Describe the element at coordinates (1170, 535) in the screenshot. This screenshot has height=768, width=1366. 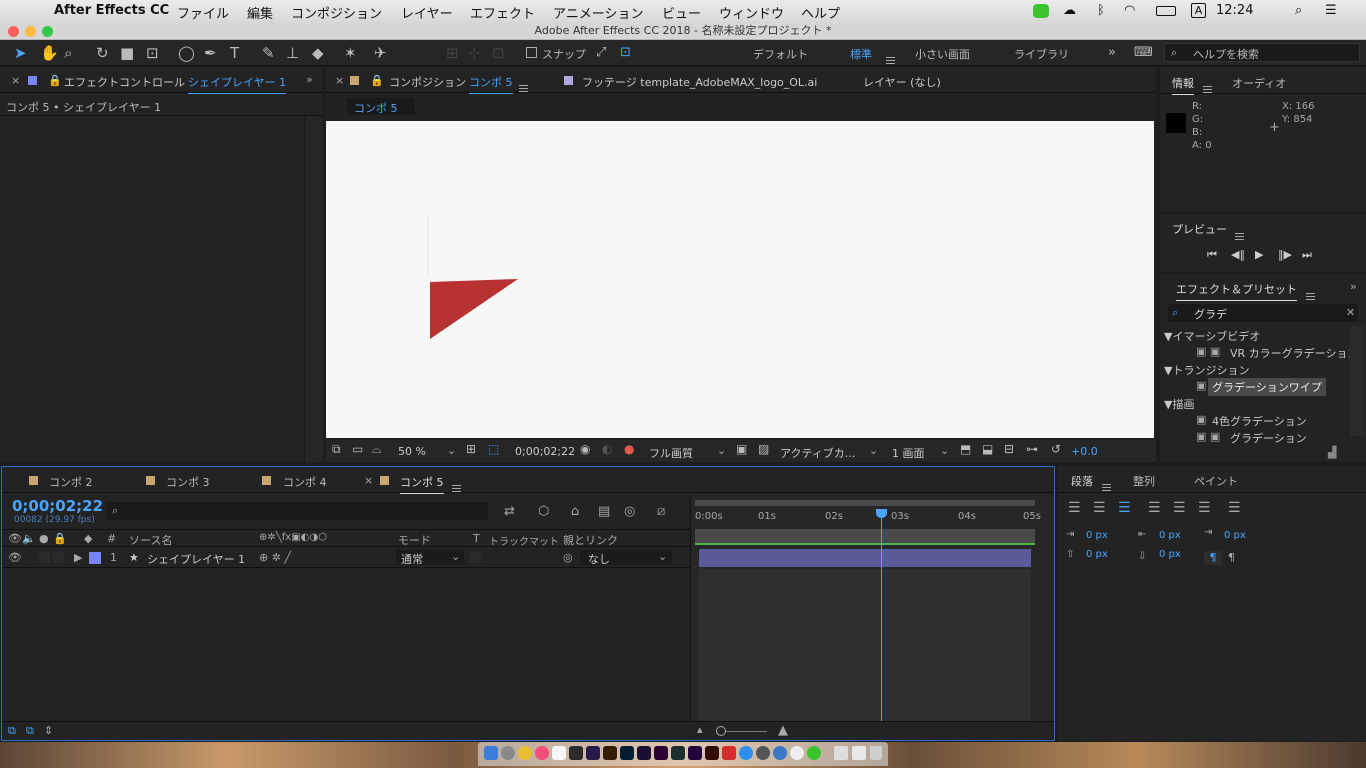
I see `indent-right-value: 0 px` at that location.